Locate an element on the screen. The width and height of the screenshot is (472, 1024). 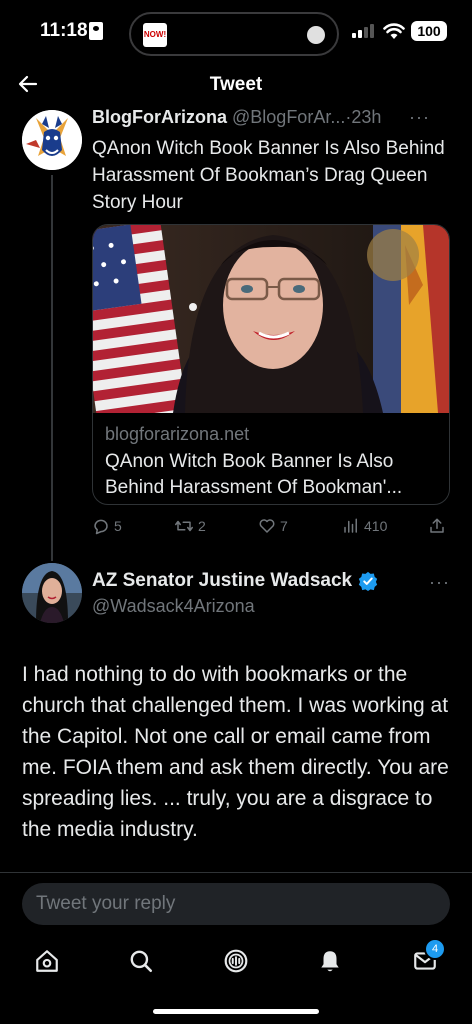
bottom-navigation: 4 is located at coordinates (236, 961).